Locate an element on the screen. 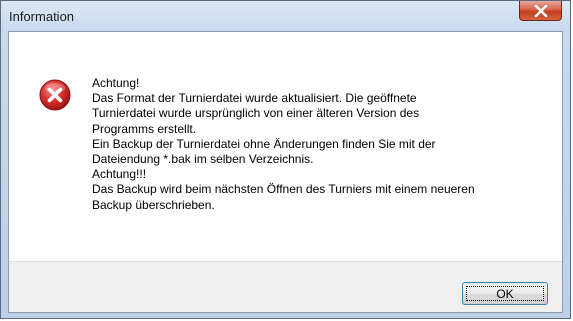  ok-button: OK is located at coordinates (505, 293).